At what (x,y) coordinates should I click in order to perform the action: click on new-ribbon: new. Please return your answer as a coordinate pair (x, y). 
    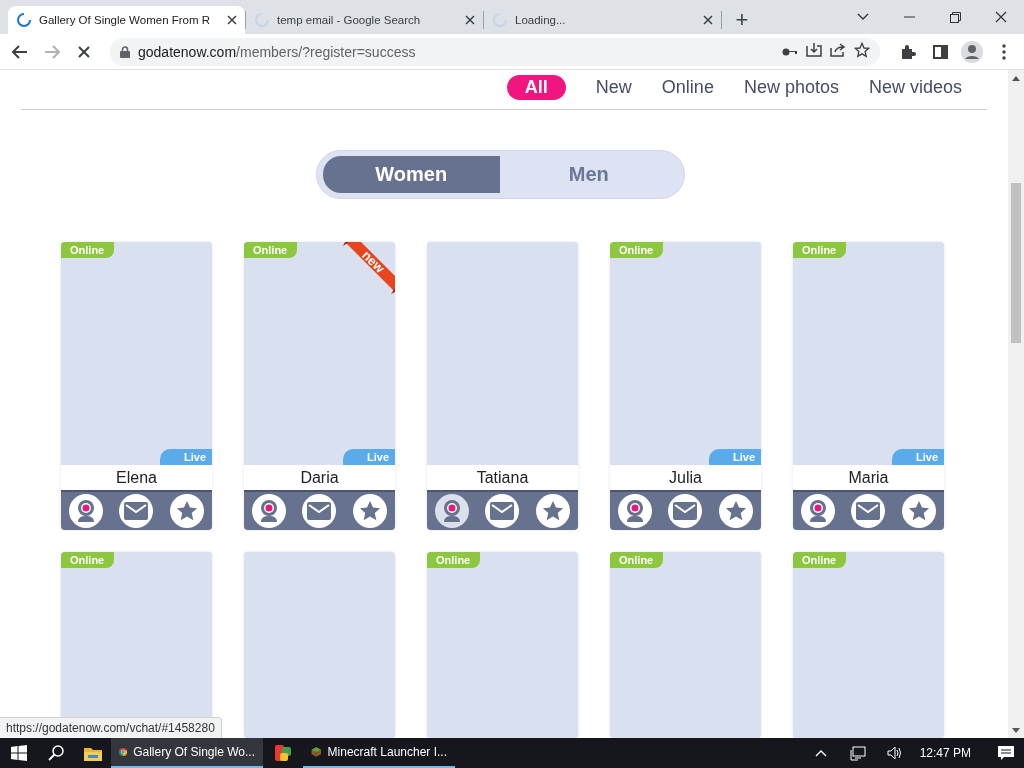
    Looking at the image, I should click on (369, 268).